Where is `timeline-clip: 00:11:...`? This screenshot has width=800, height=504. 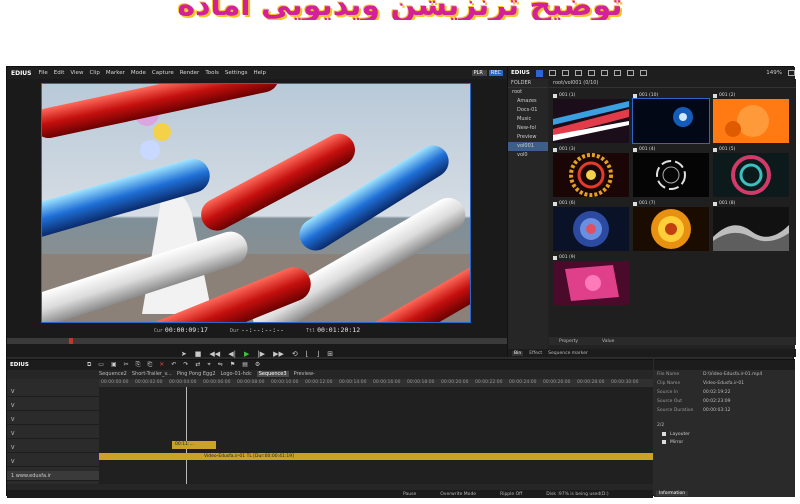
timeline-clip: 00:11:... is located at coordinates (194, 445).